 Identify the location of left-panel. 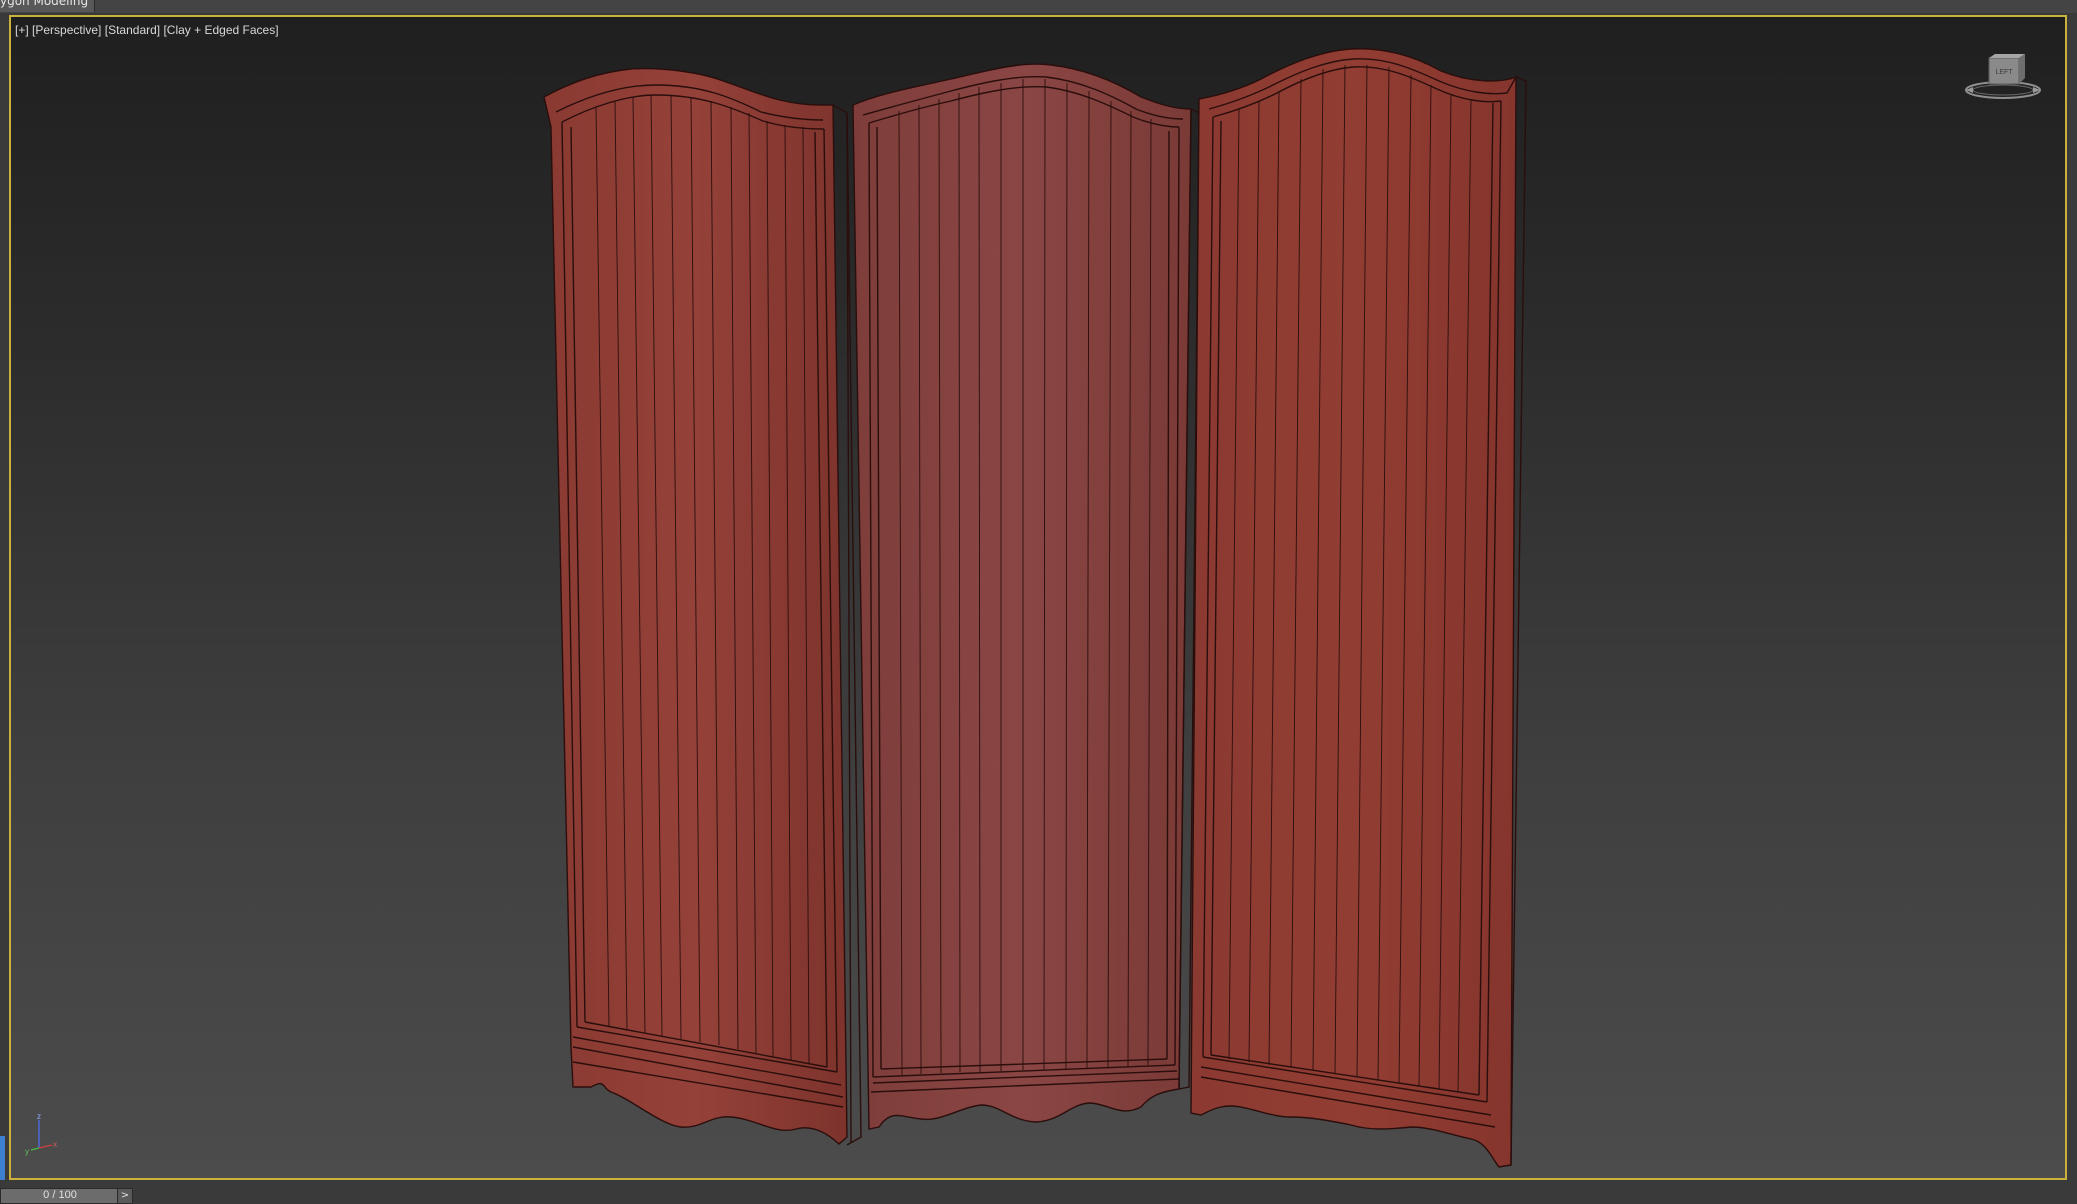
(702, 606).